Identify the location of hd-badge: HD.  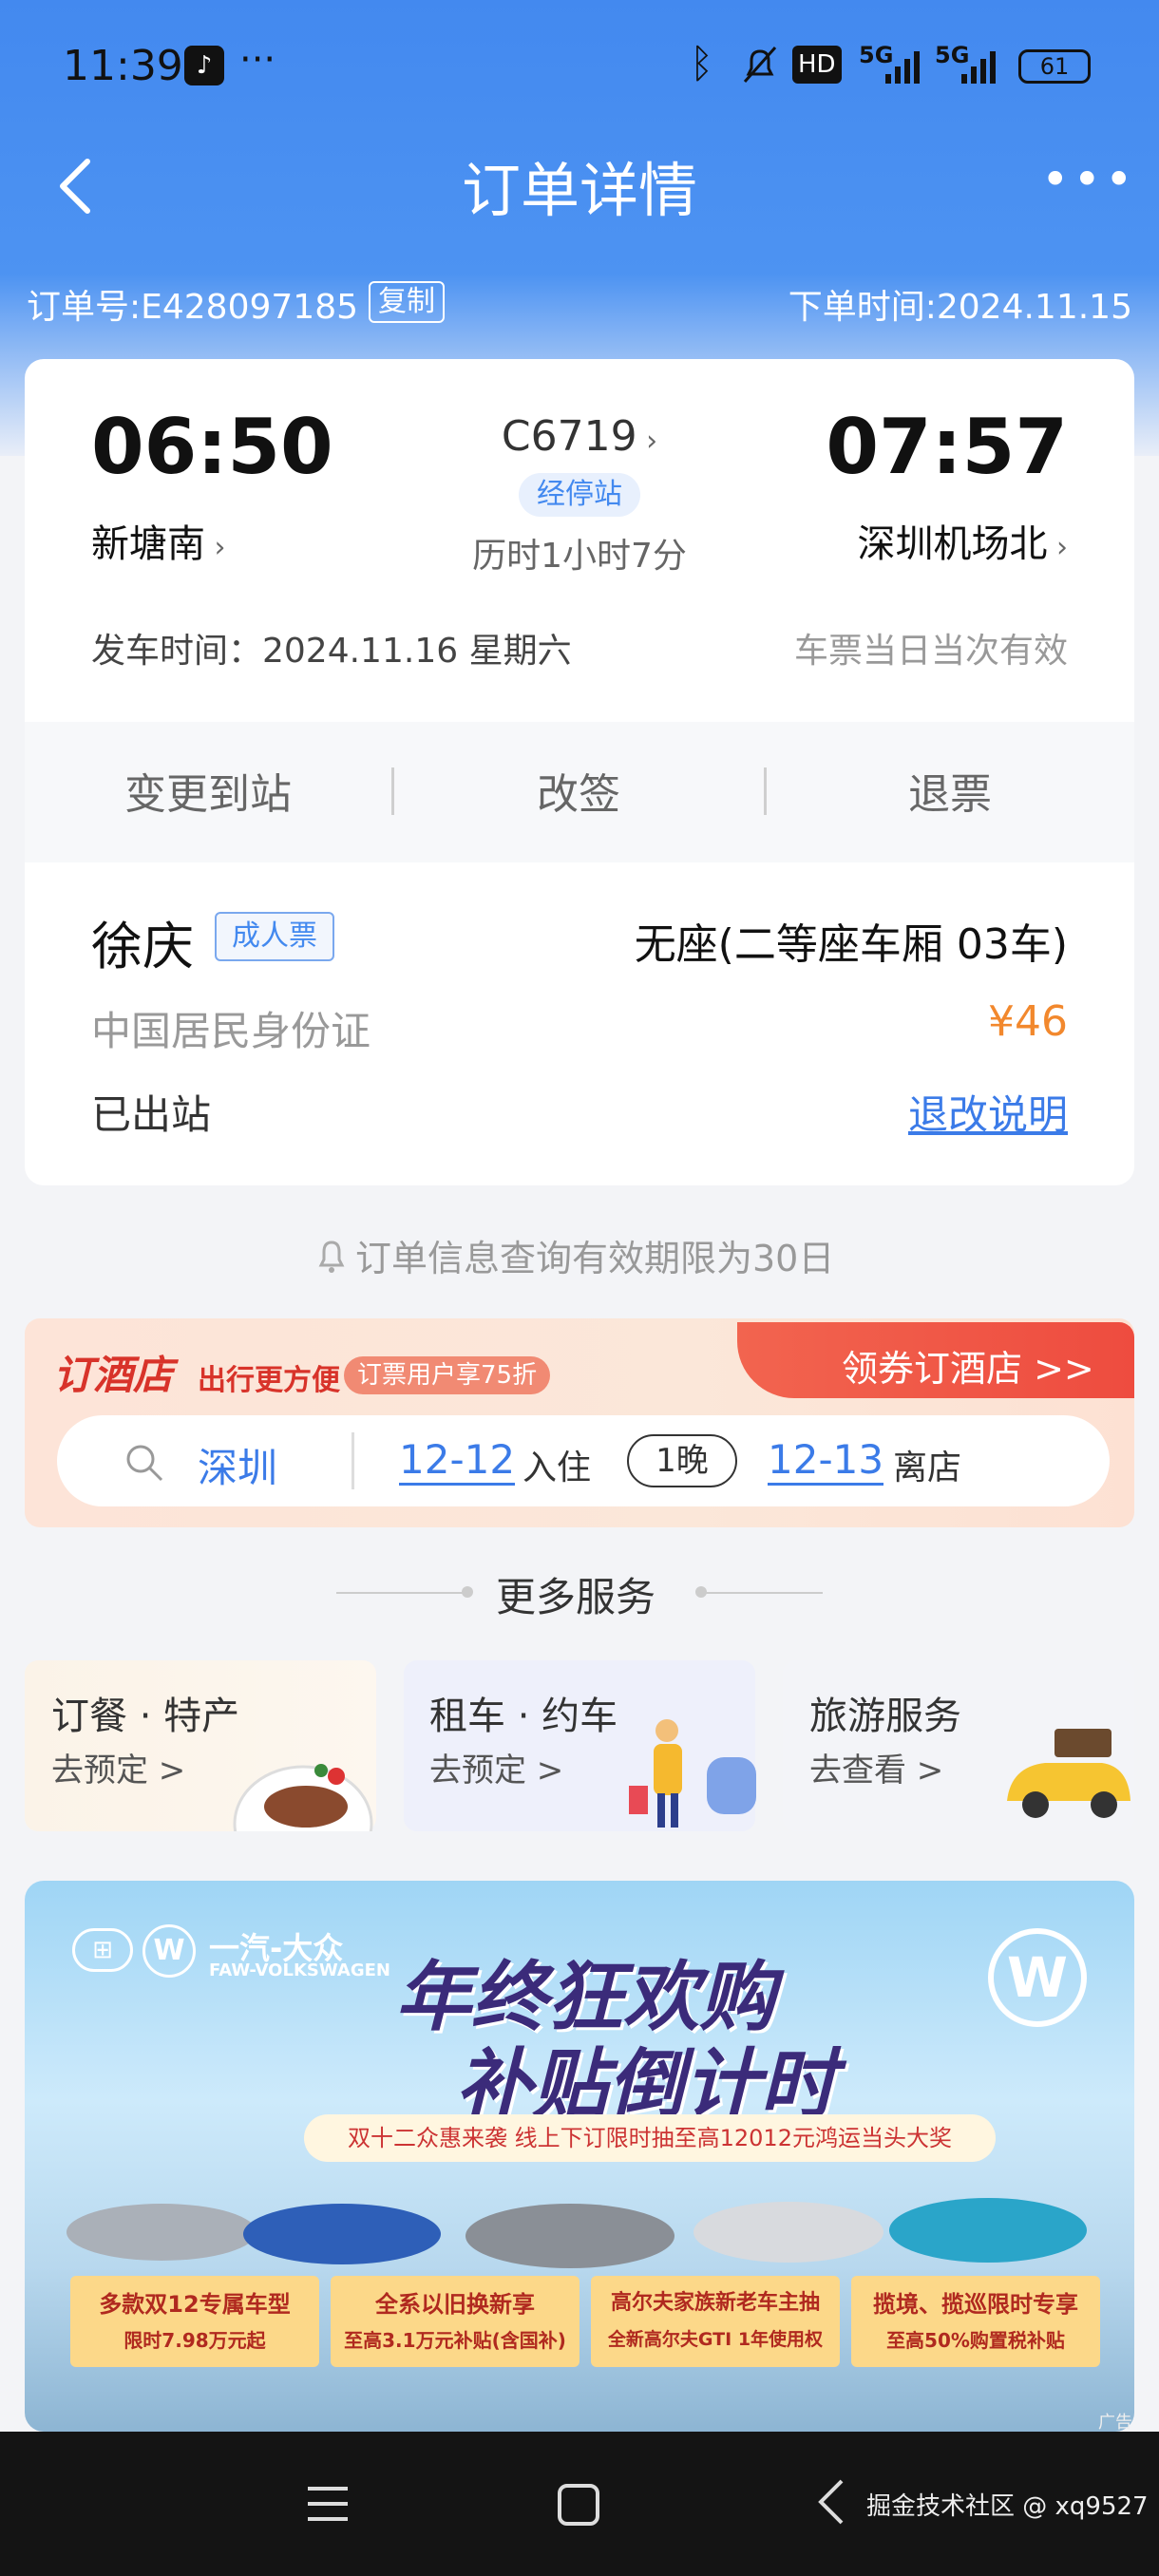
(817, 65).